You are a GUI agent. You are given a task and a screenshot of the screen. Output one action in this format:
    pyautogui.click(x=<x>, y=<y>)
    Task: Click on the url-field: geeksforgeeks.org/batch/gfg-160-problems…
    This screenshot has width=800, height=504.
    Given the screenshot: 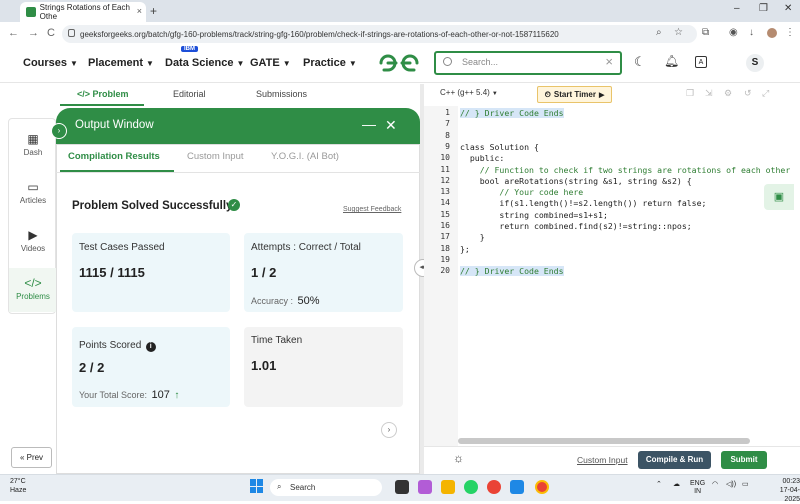 What is the action you would take?
    pyautogui.click(x=379, y=34)
    